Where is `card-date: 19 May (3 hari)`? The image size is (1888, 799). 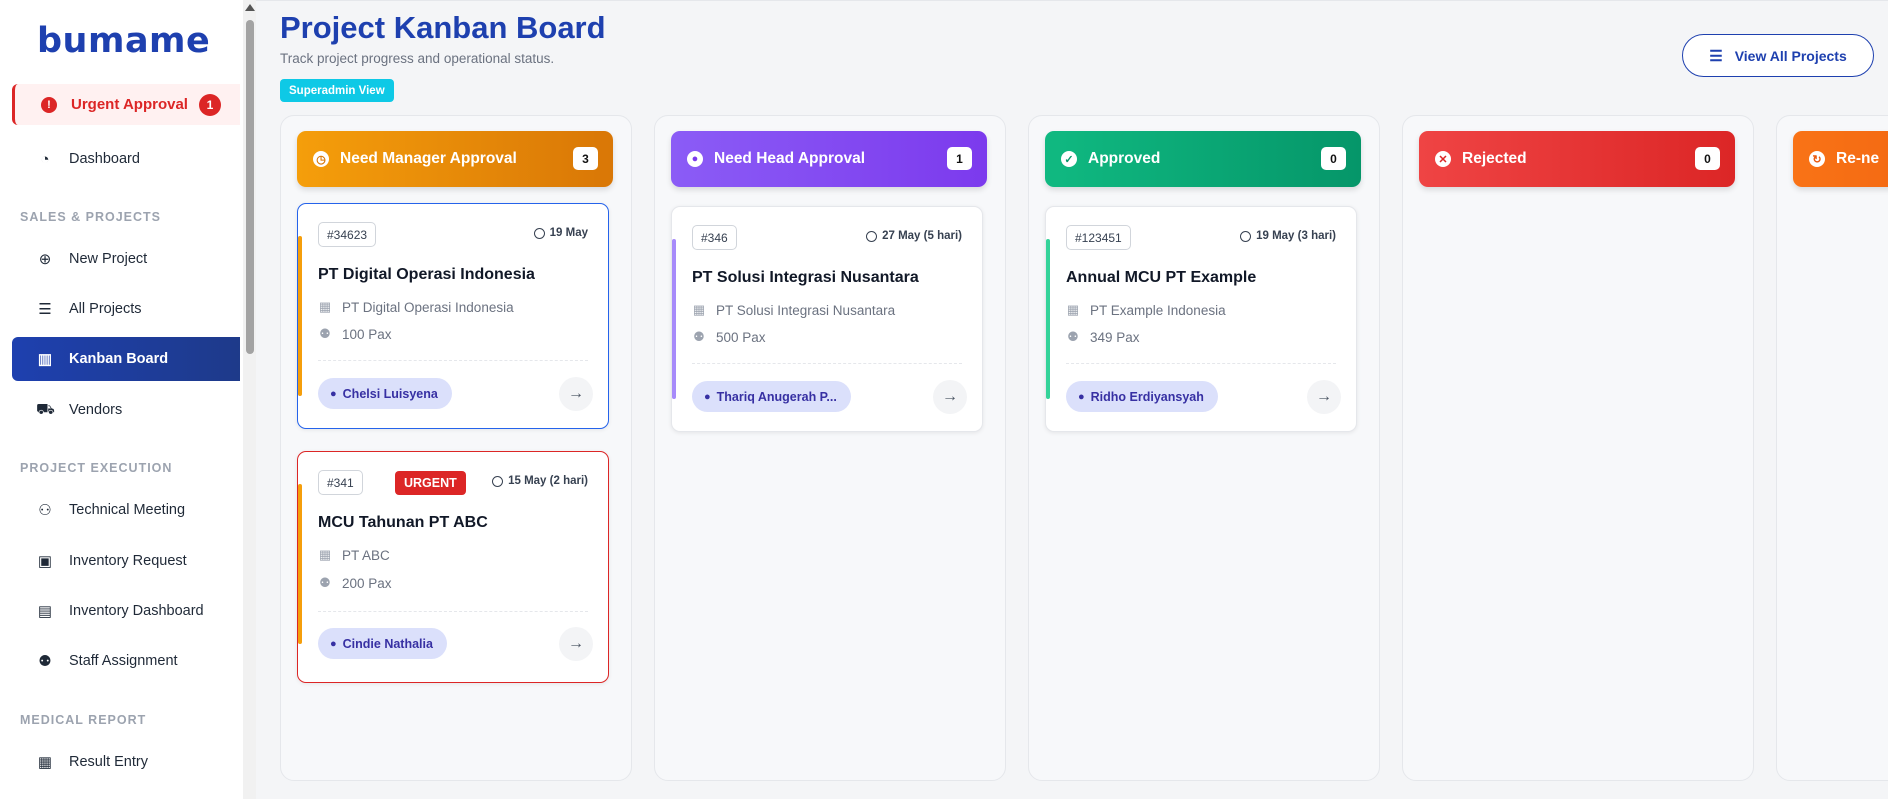
card-date: 19 May (3 hari) is located at coordinates (1288, 236).